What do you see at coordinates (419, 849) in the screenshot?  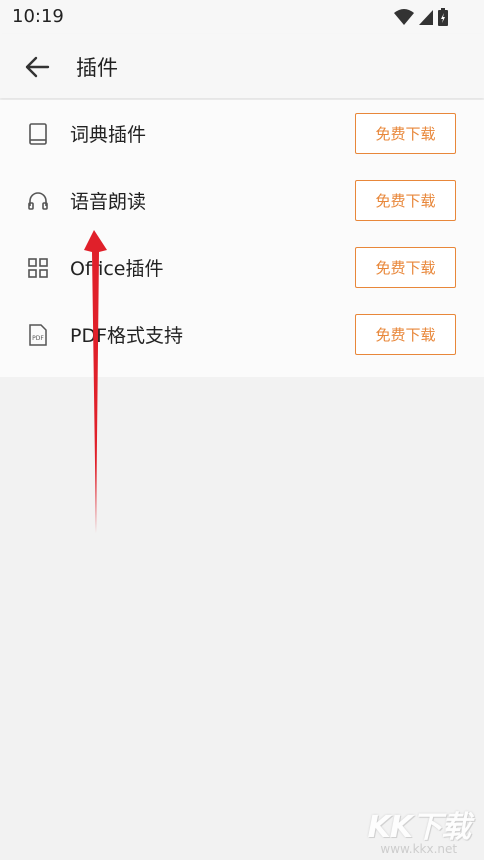 I see `watermark-url: www.kkx.net` at bounding box center [419, 849].